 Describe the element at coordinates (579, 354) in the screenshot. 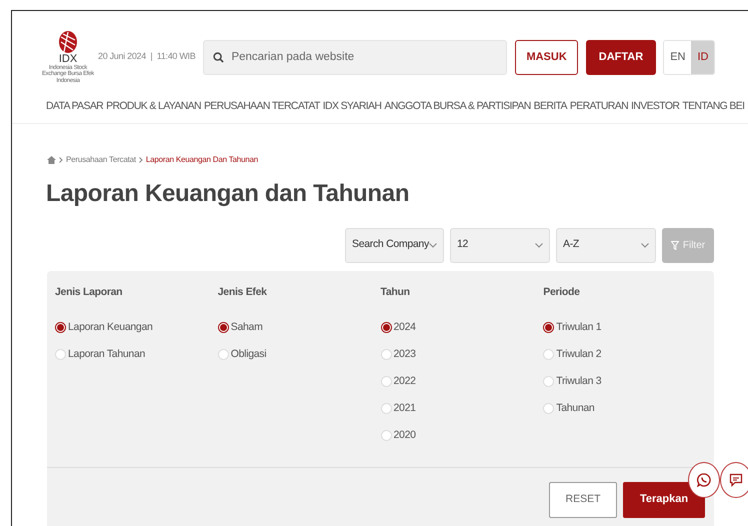

I see `radio-label: Triwulan 2` at that location.